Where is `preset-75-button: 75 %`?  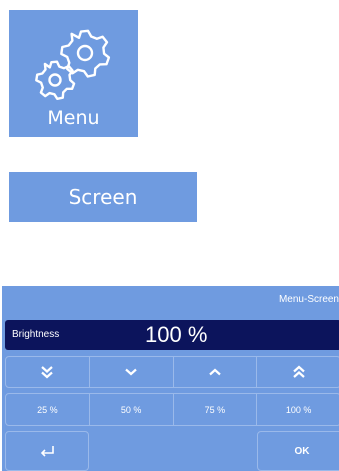 preset-75-button: 75 % is located at coordinates (214, 409).